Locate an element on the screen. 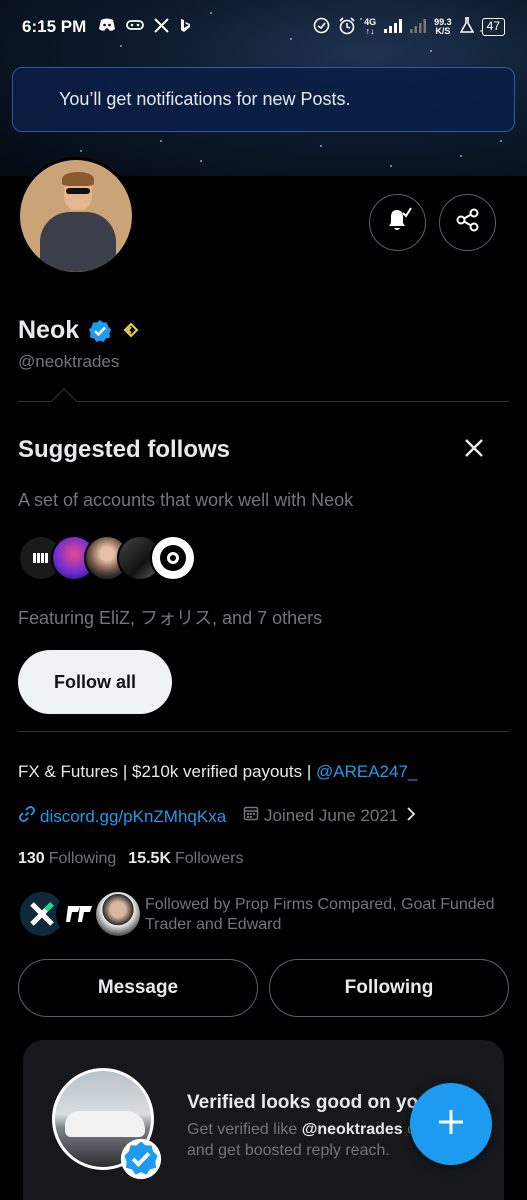 The image size is (527, 1200). alarm-icon is located at coordinates (347, 27).